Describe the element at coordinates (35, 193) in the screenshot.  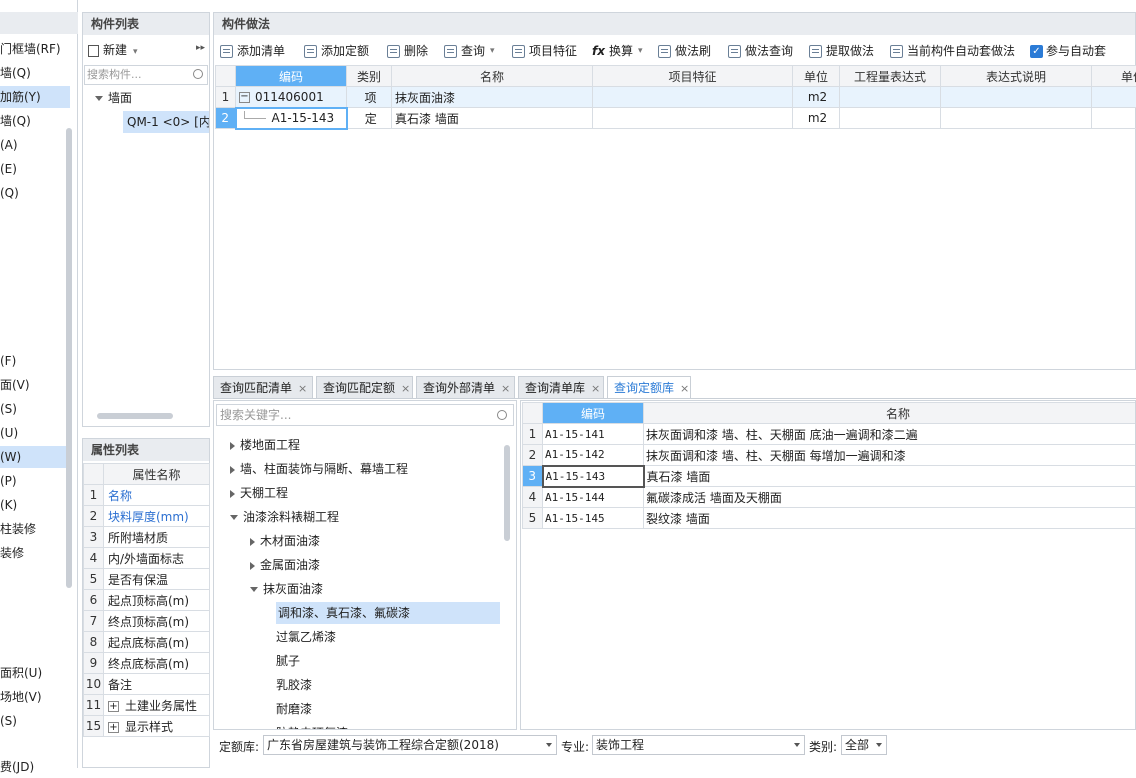
I see `left-nav-item: (Q)` at that location.